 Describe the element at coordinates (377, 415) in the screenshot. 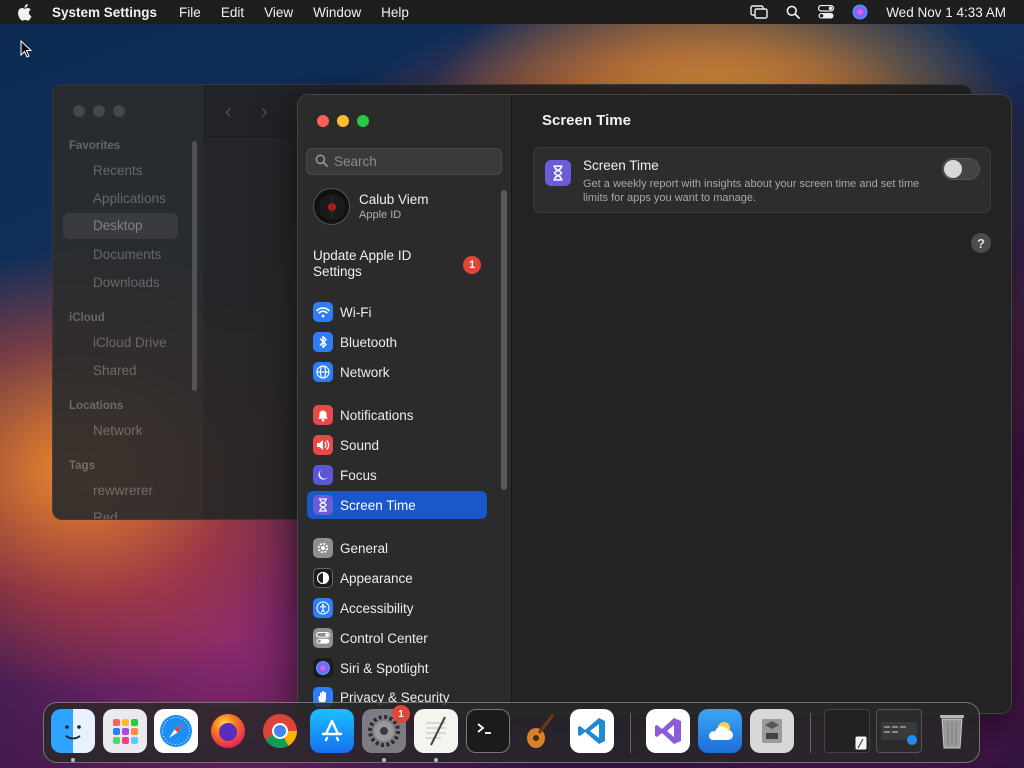

I see `sidebar-item-label: Notifications` at that location.